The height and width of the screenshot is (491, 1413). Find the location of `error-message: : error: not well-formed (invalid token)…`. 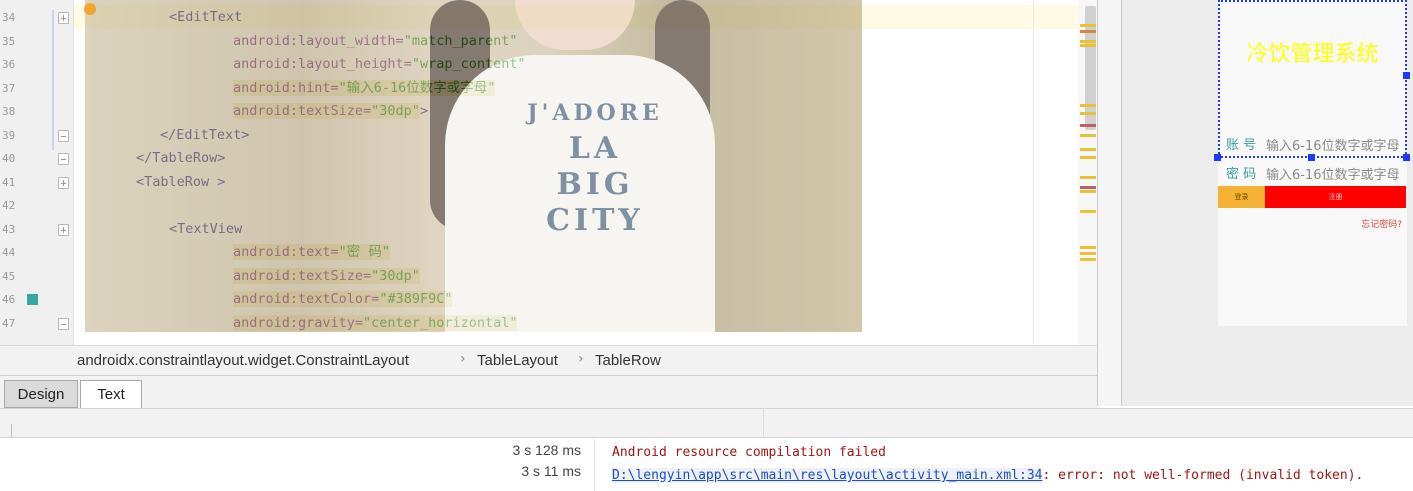

error-message: : error: not well-formed (invalid token)… is located at coordinates (1203, 475).